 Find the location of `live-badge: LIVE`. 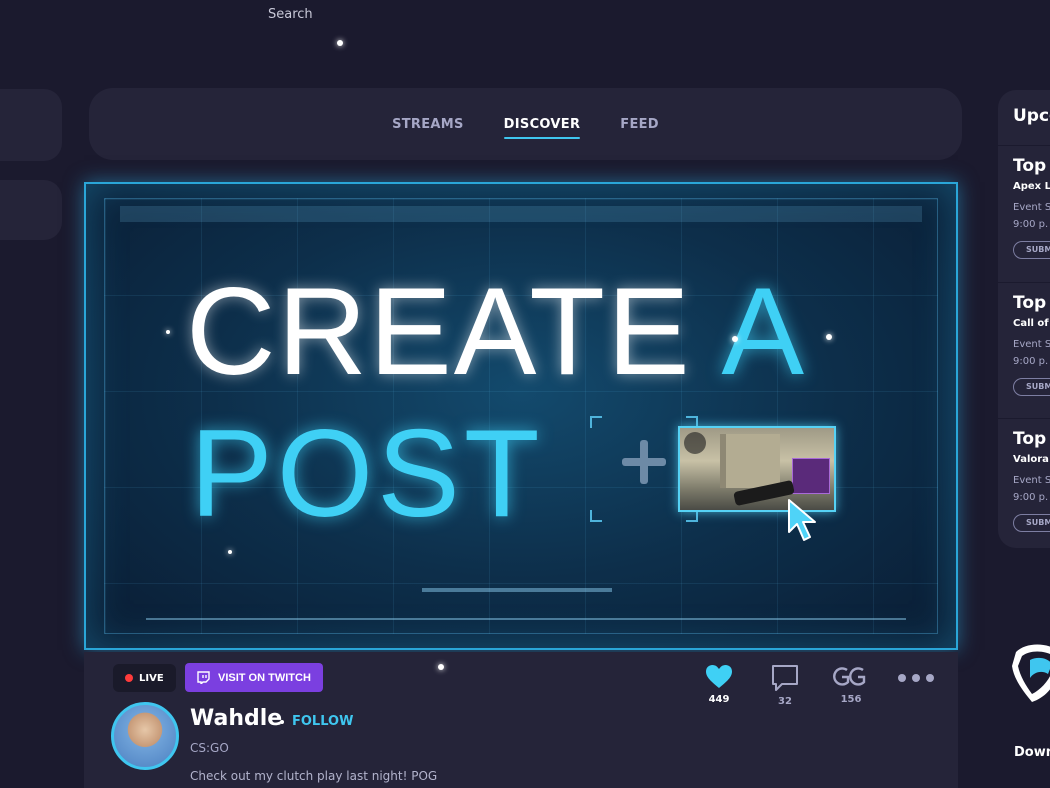

live-badge: LIVE is located at coordinates (144, 678).